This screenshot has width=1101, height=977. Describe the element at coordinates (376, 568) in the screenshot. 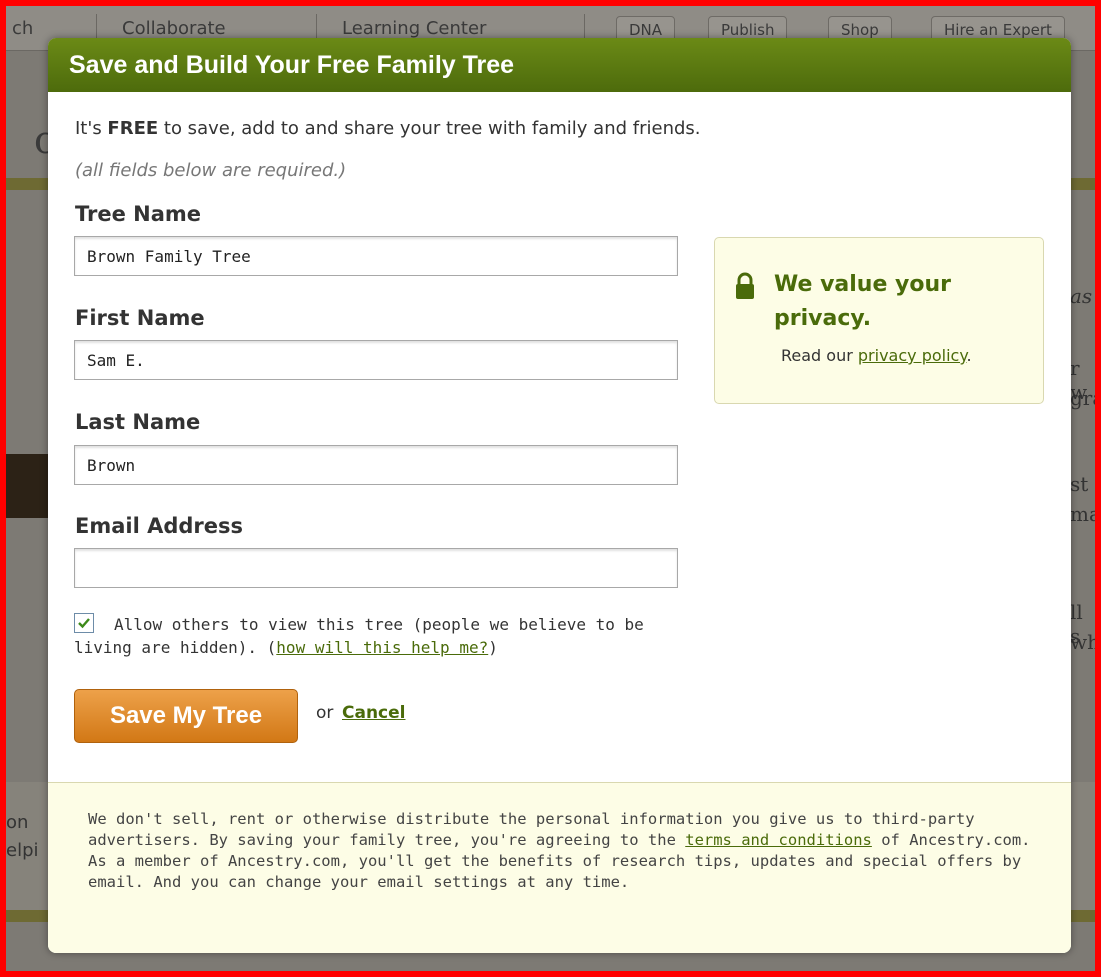

I see `email-input` at that location.